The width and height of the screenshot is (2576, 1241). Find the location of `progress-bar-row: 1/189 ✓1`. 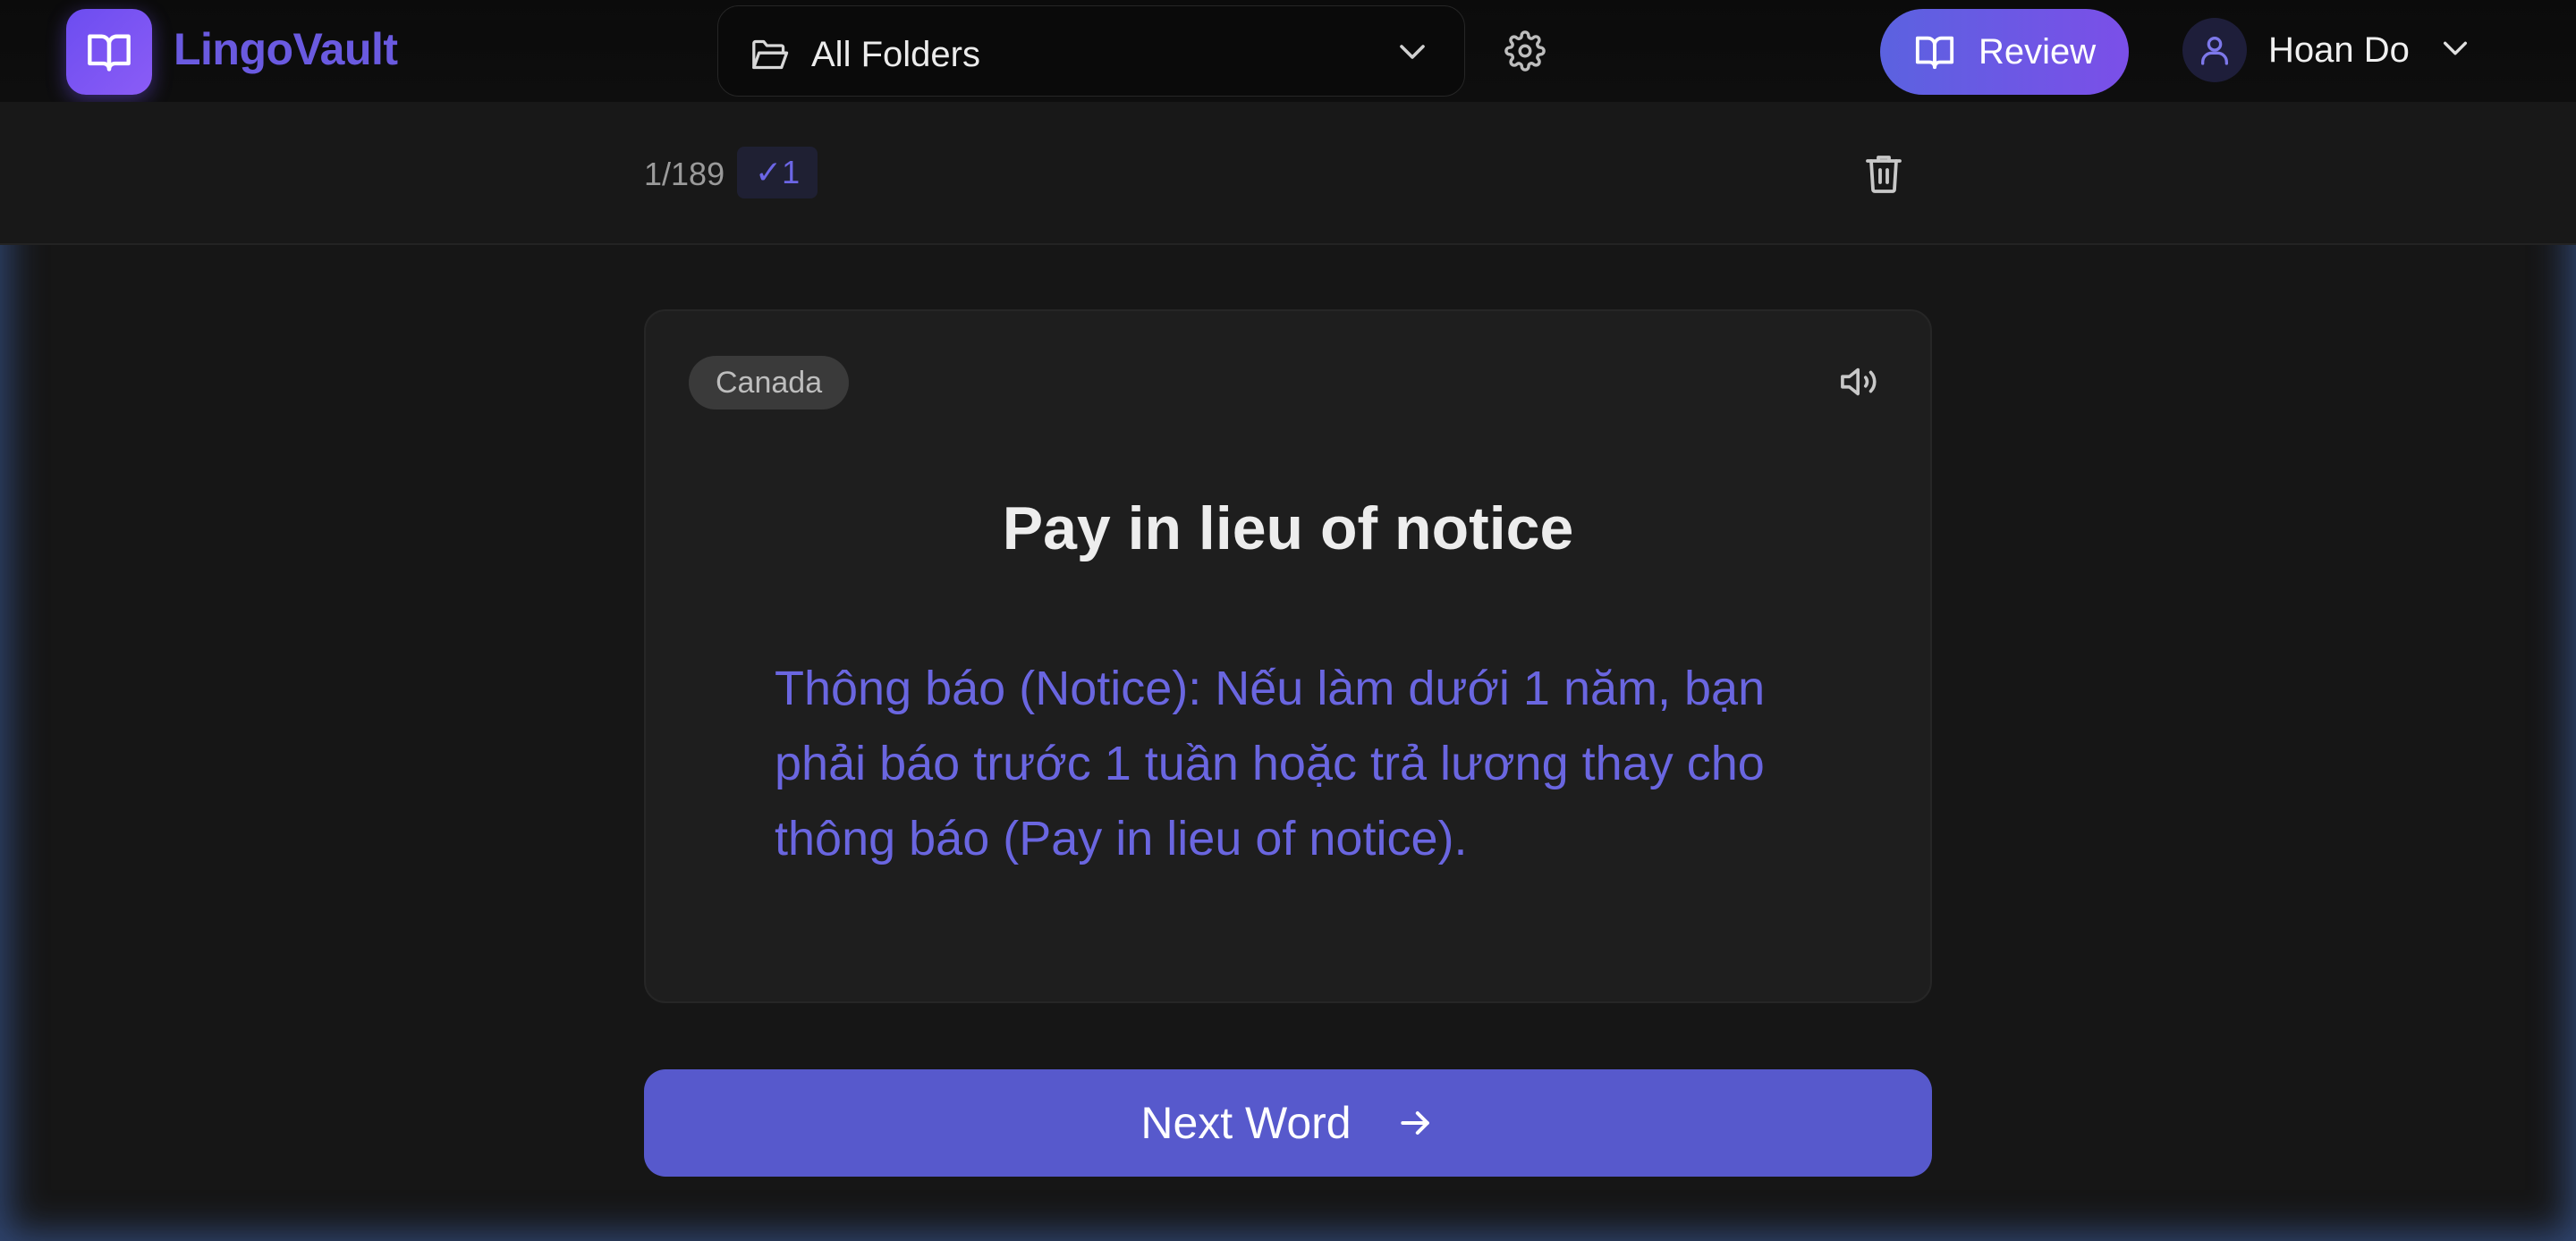

progress-bar-row: 1/189 ✓1 is located at coordinates (1288, 173).